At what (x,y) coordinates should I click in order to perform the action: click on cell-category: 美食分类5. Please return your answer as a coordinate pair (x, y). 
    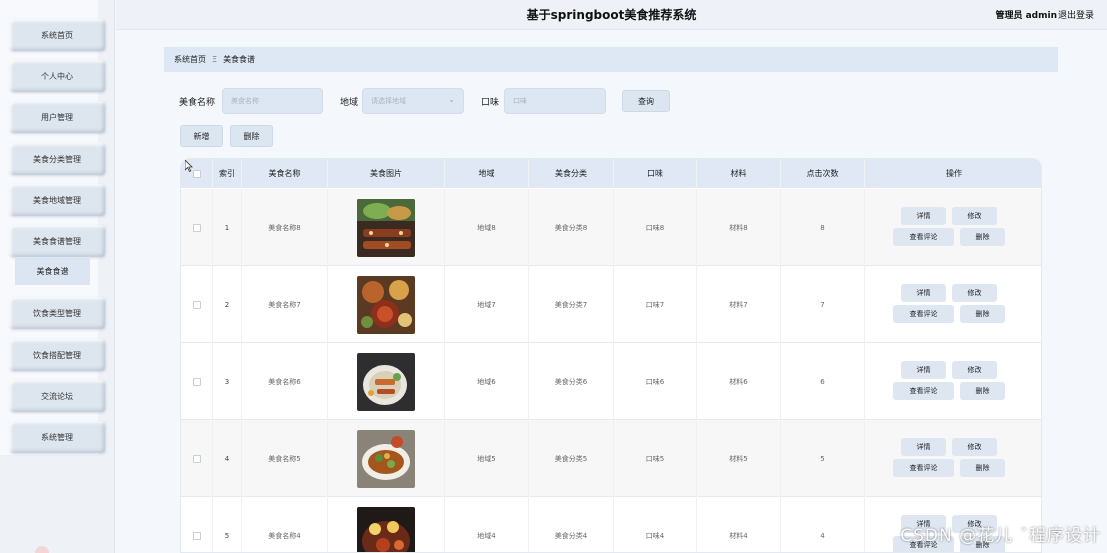
    Looking at the image, I should click on (571, 458).